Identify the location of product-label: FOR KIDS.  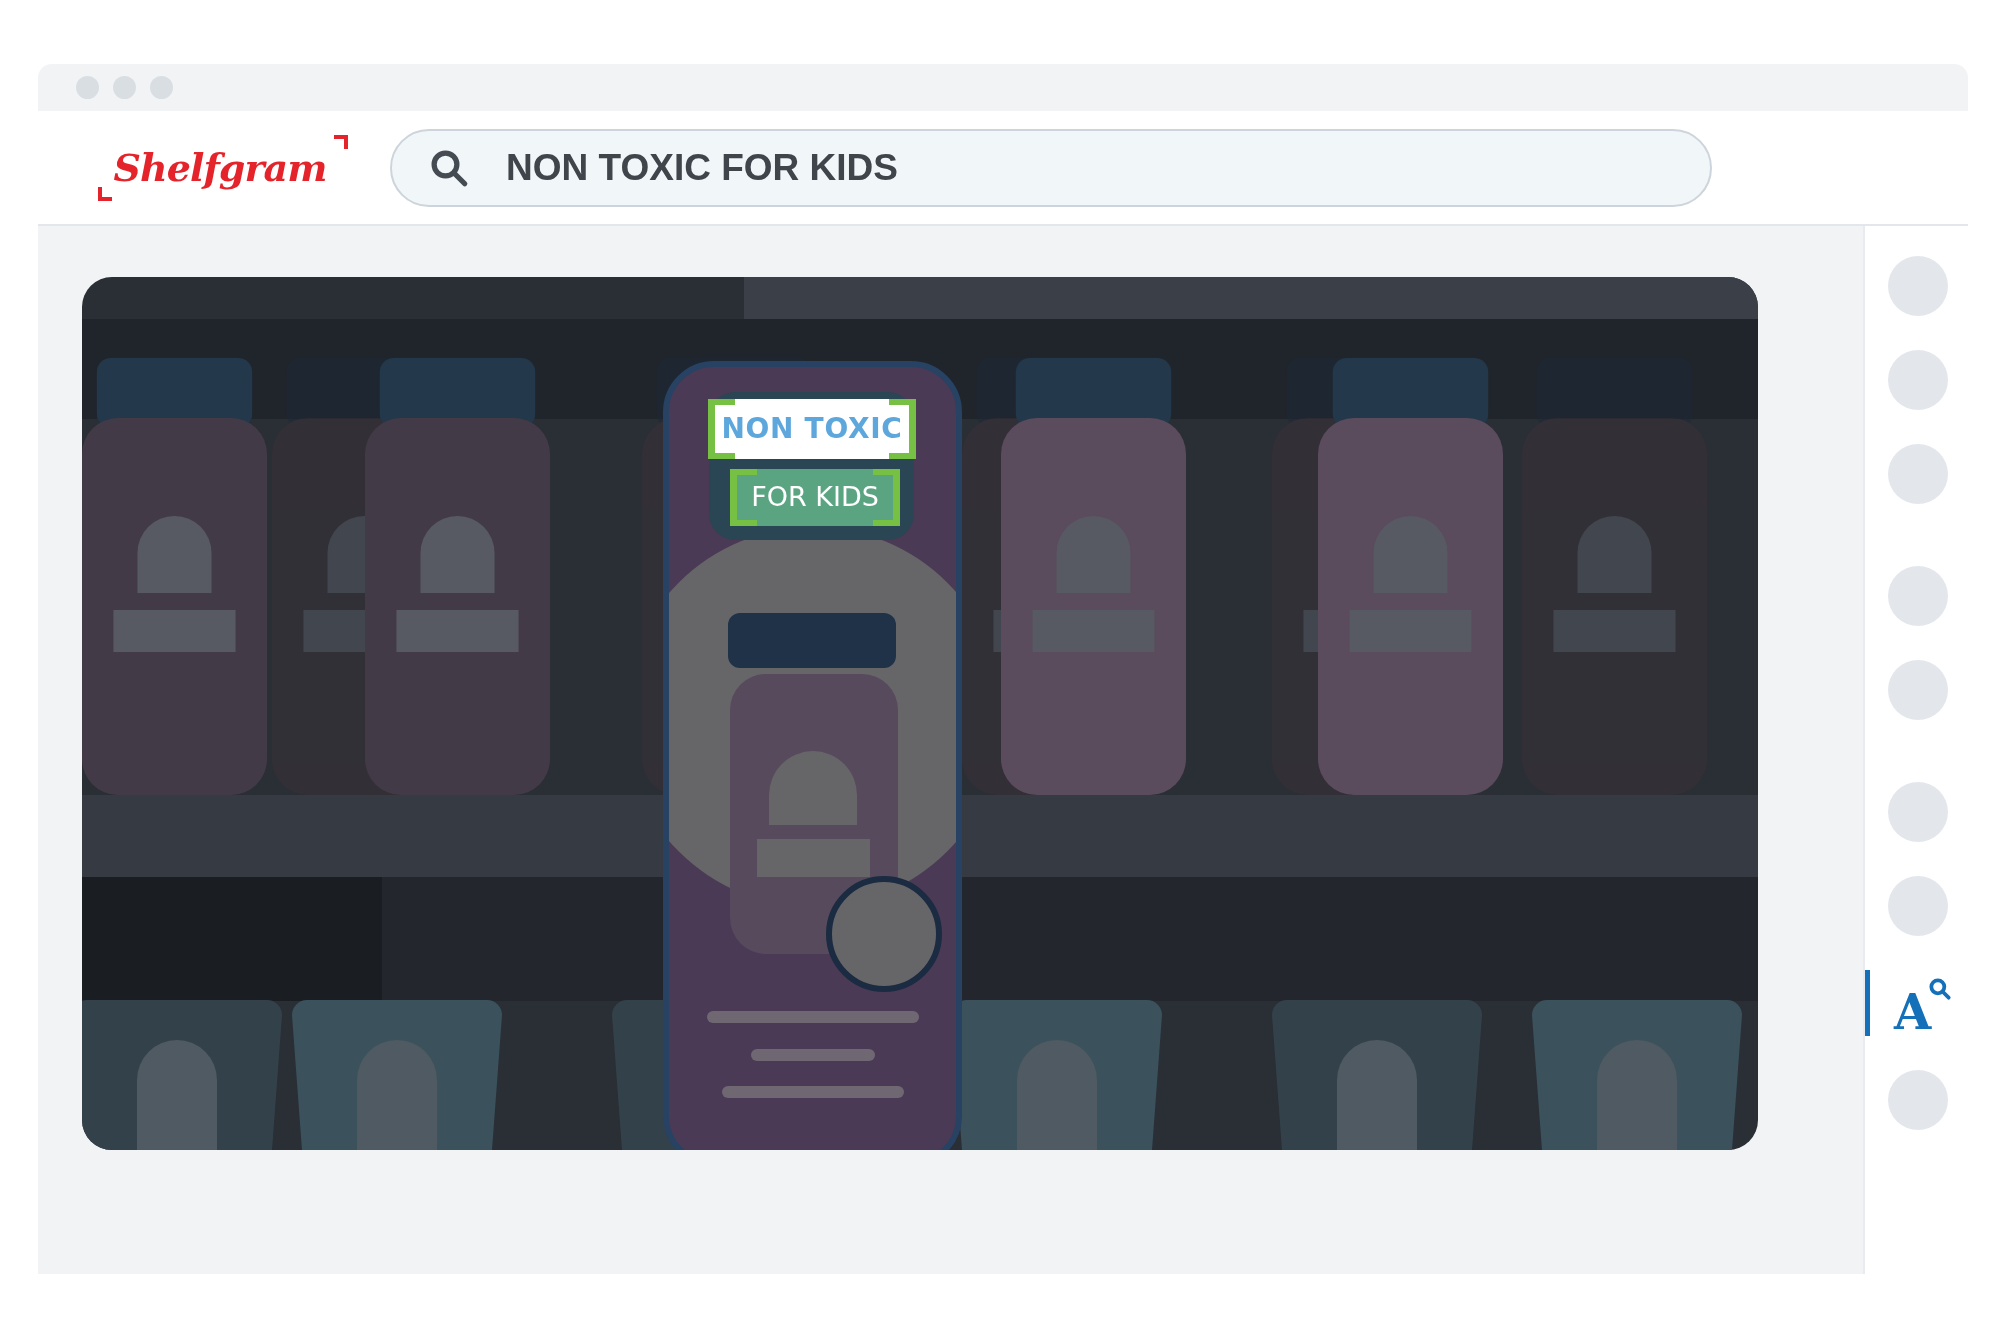
(815, 497).